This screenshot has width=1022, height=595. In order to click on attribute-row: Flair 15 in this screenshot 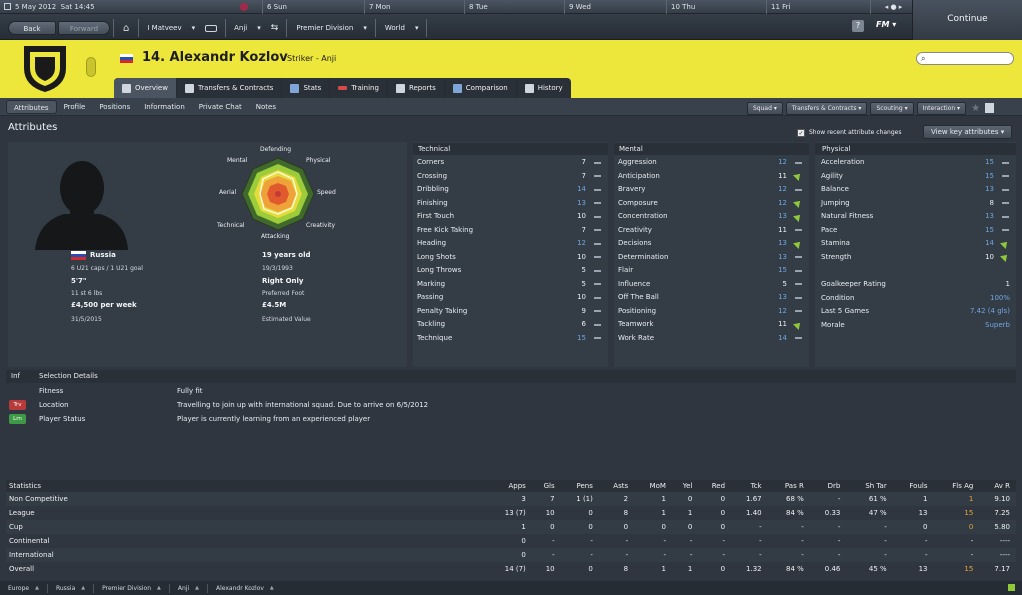, I will do `click(711, 271)`.